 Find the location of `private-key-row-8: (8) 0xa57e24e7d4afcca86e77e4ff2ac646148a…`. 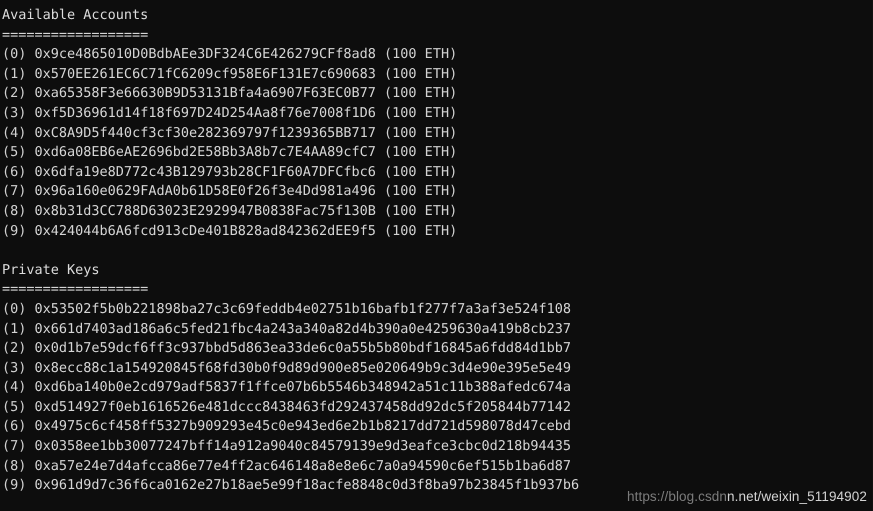

private-key-row-8: (8) 0xa57e24e7d4afcca86e77e4ff2ac646148a… is located at coordinates (437, 467).